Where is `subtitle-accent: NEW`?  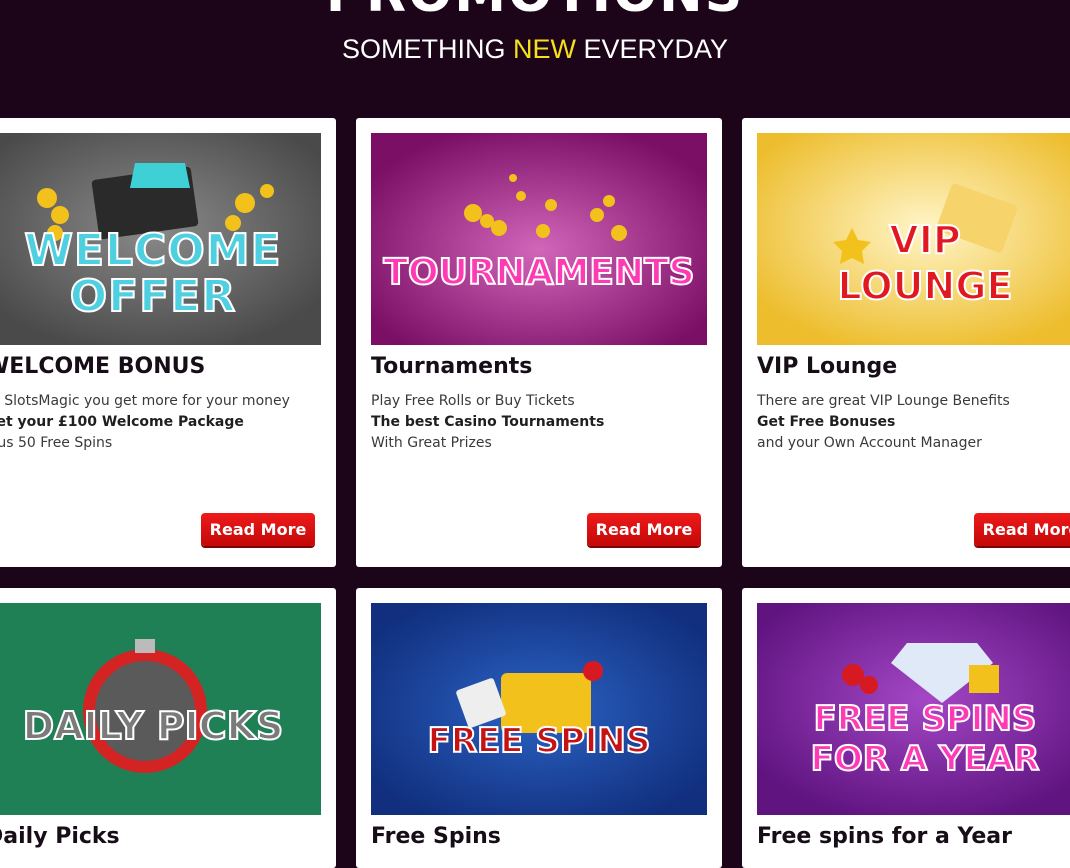 subtitle-accent: NEW is located at coordinates (544, 49).